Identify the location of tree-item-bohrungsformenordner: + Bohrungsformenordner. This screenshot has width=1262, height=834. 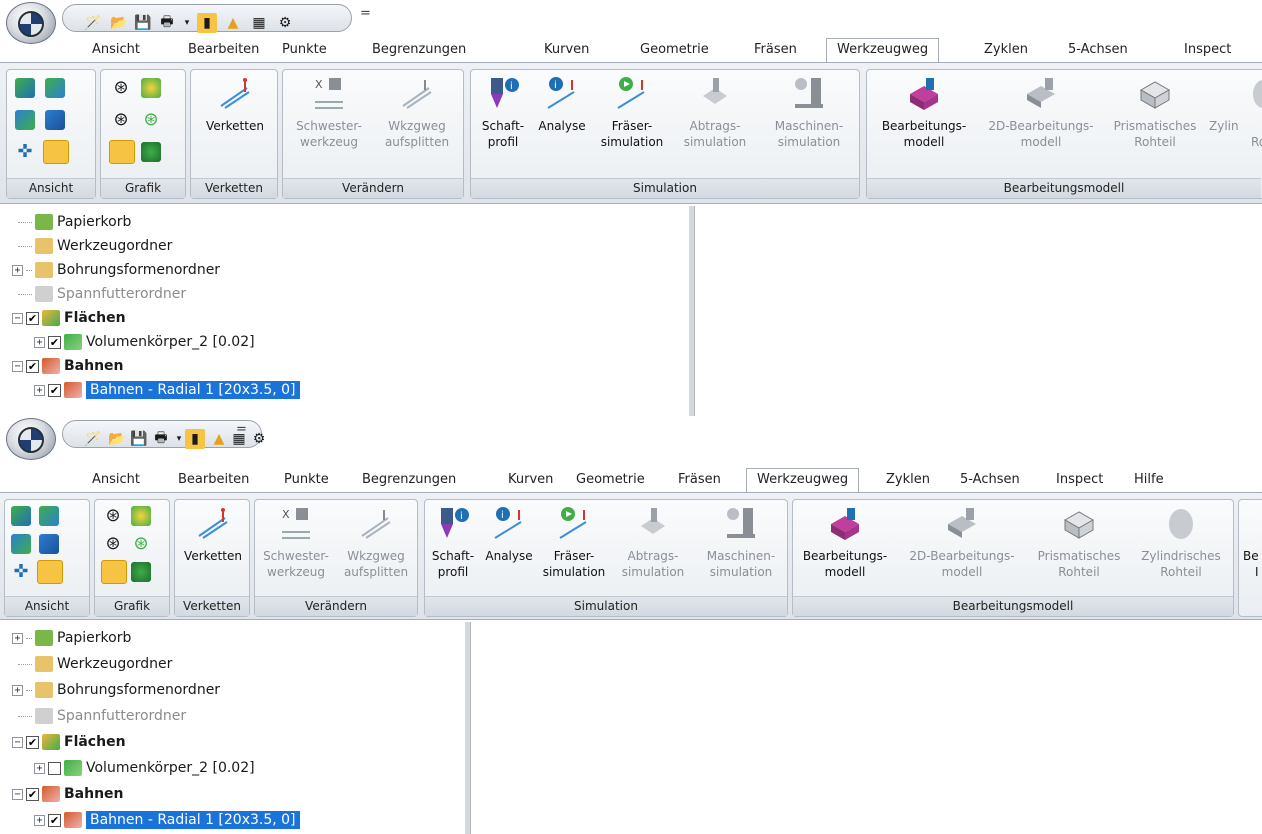
(116, 270).